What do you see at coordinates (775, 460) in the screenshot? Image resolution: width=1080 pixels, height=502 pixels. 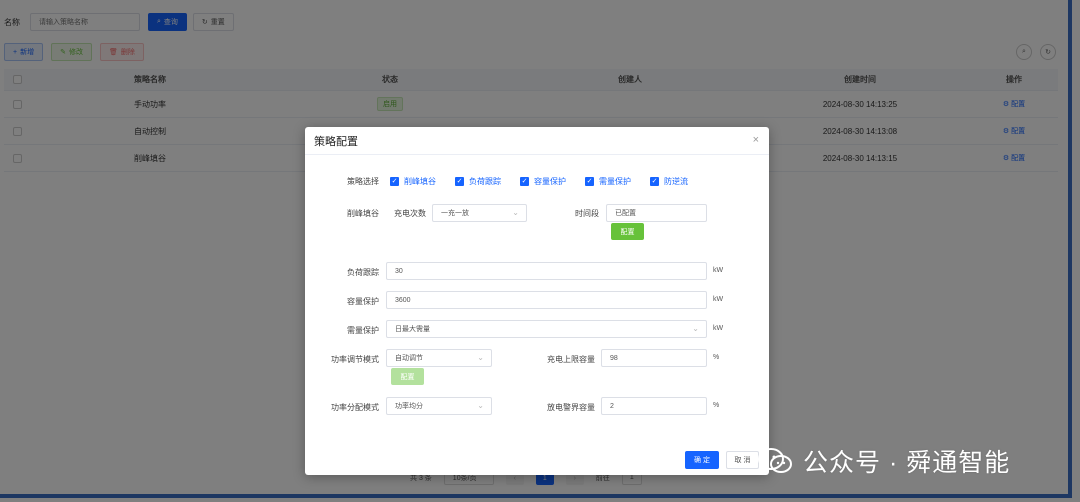 I see `wechat-icon` at bounding box center [775, 460].